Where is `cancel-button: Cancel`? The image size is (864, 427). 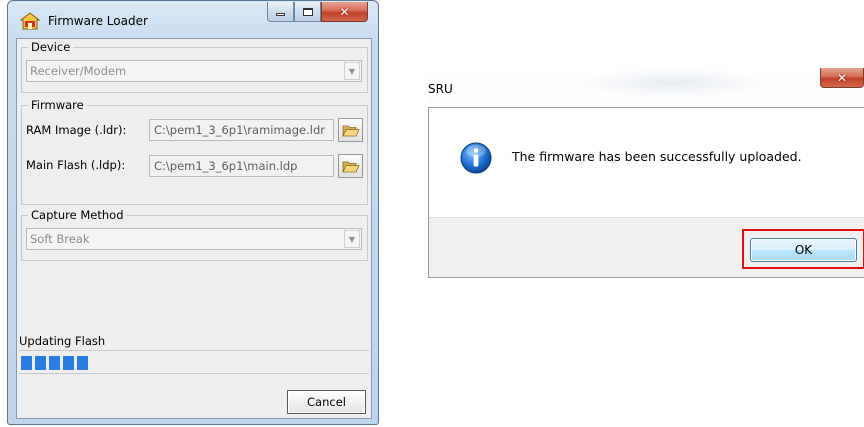
cancel-button: Cancel is located at coordinates (326, 402).